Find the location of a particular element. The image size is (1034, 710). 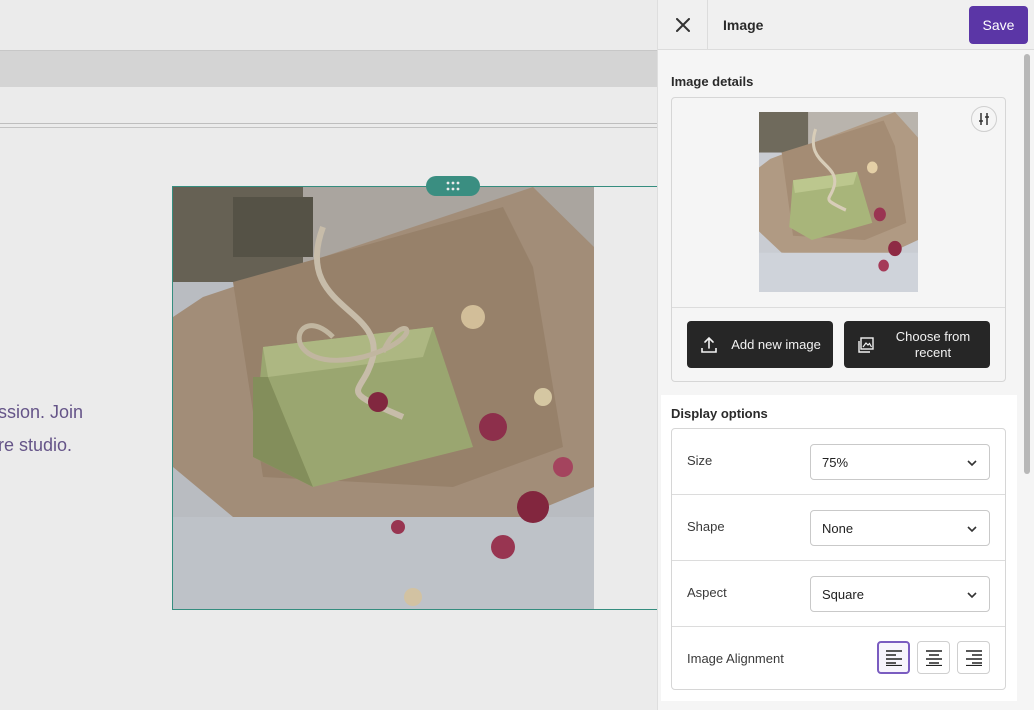

option-row-shape: Shape None is located at coordinates (838, 528).